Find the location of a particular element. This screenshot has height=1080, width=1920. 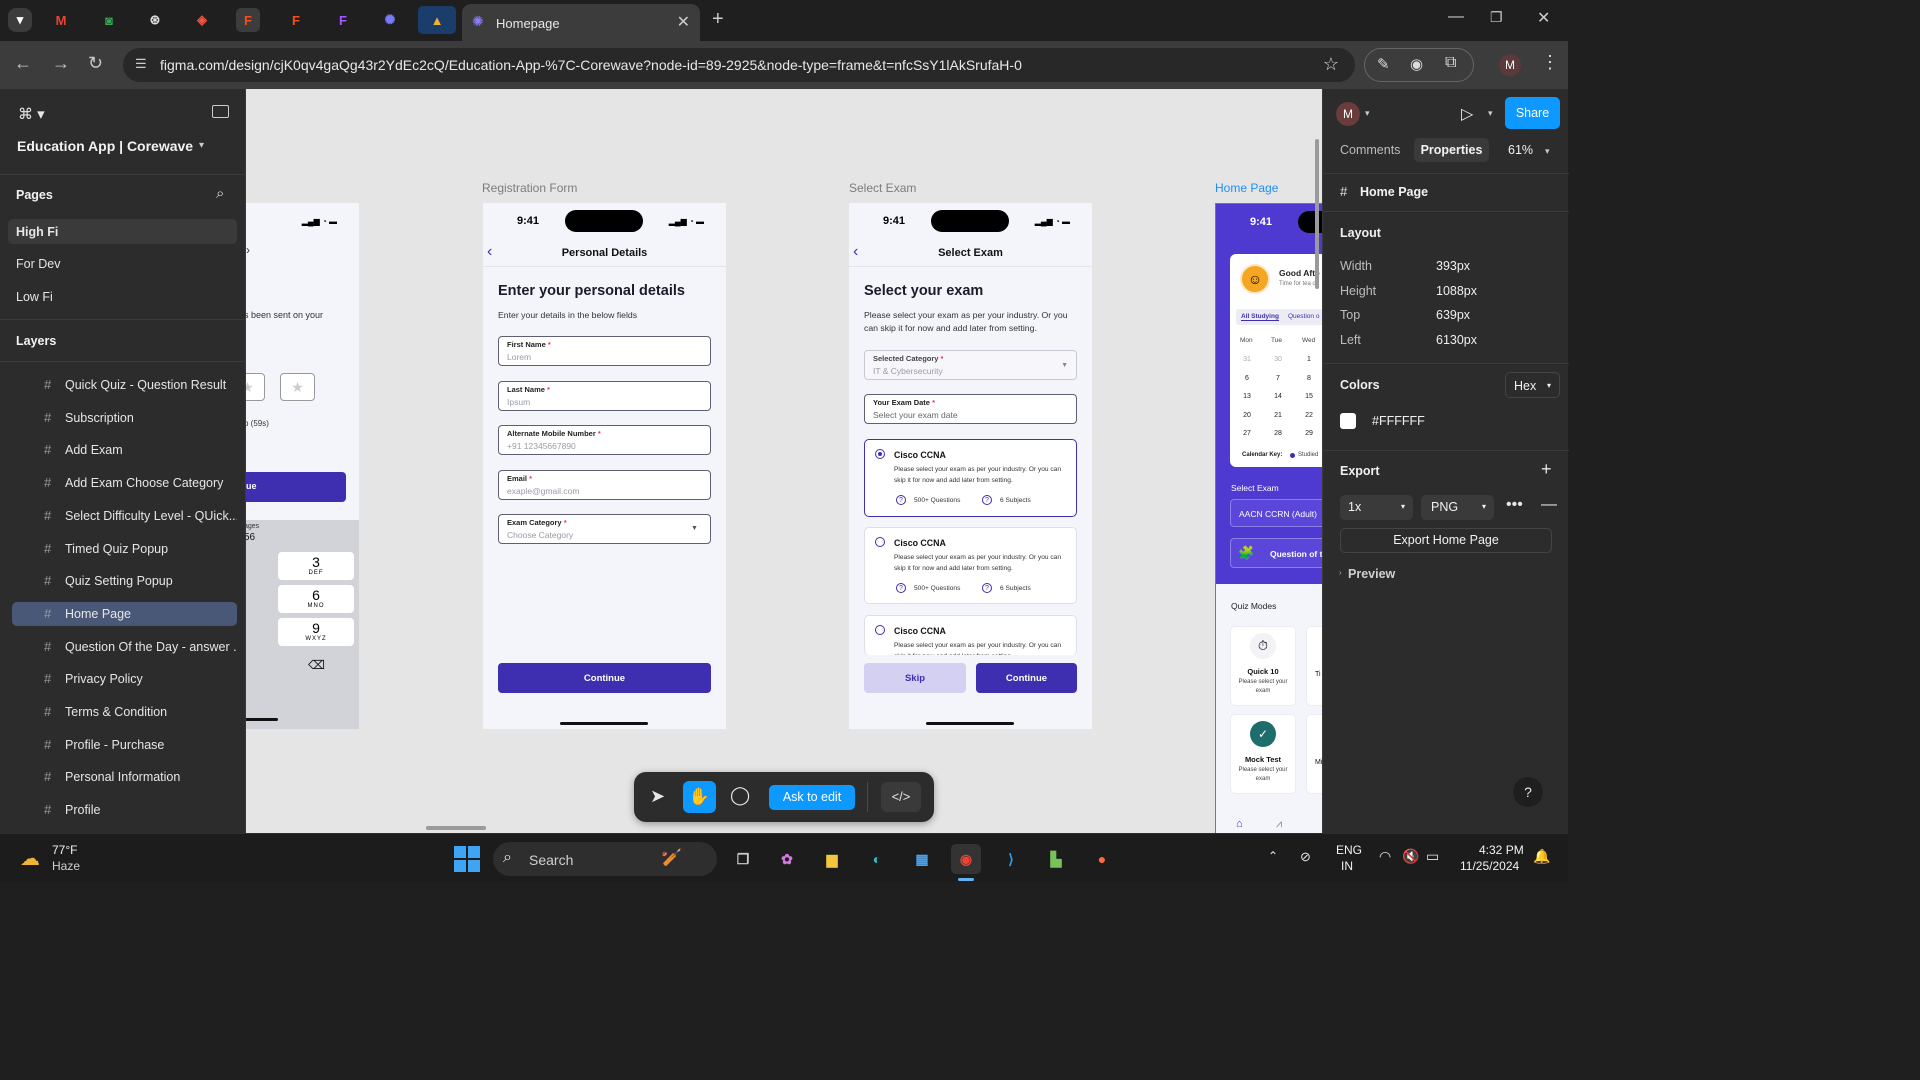

search-pages-icon: ⌕ is located at coordinates (220, 193).